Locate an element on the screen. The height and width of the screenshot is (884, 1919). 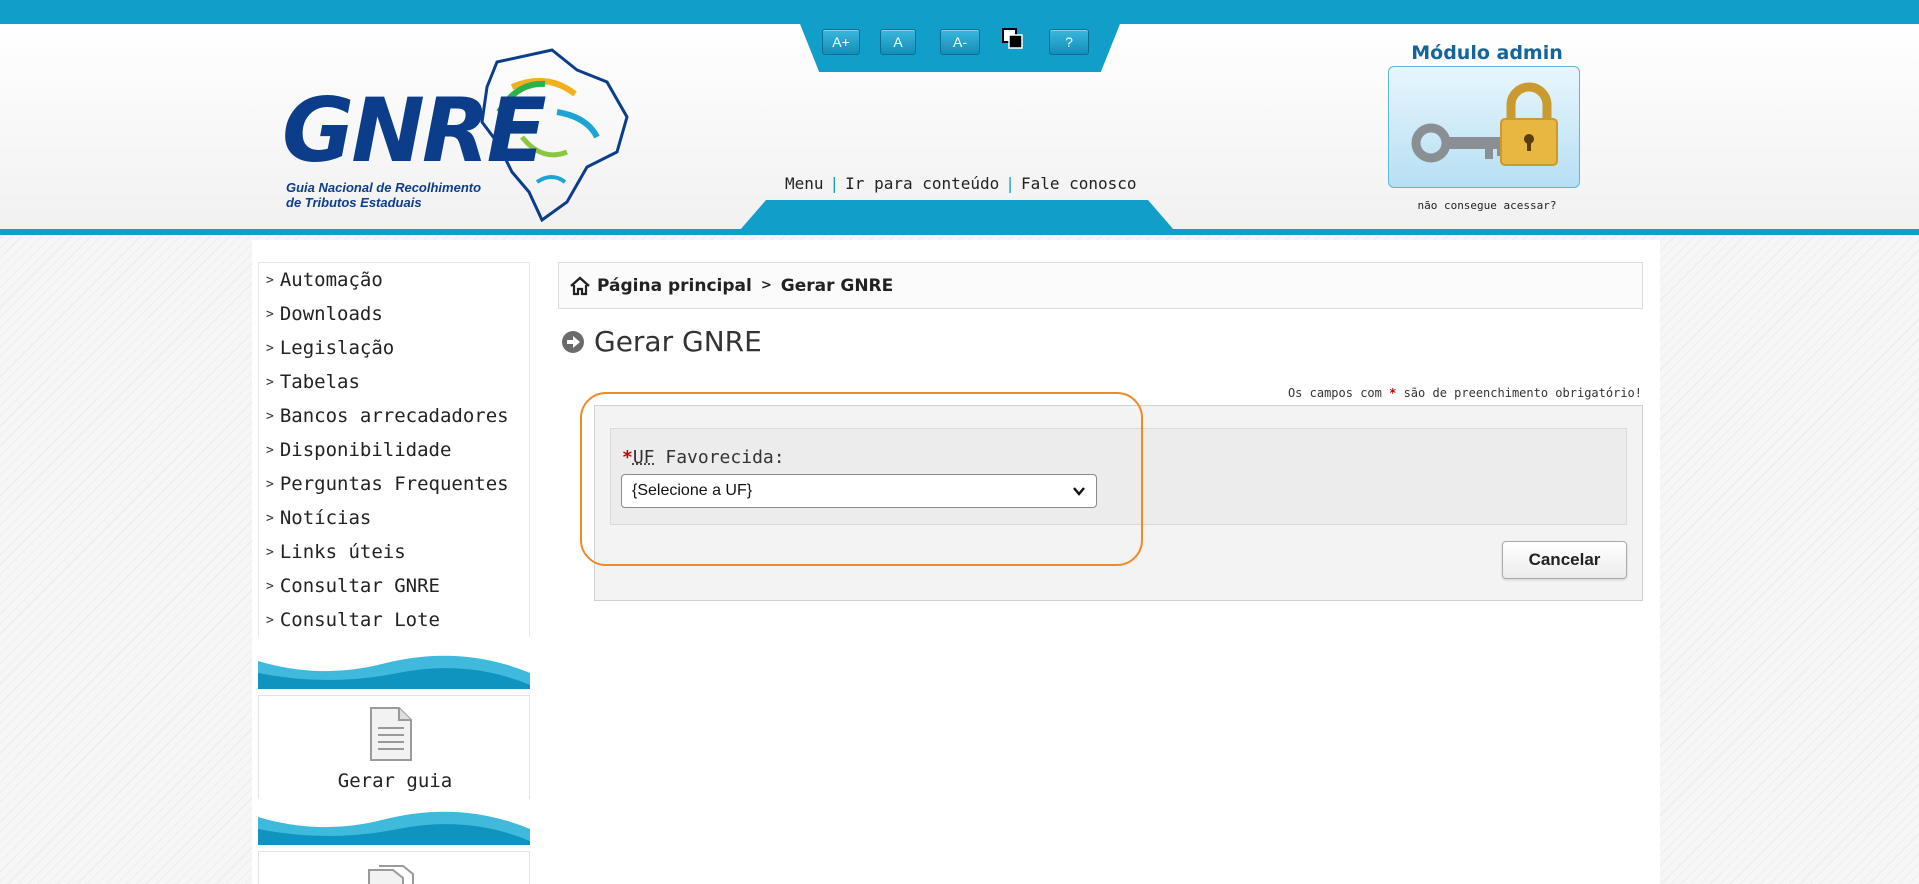
breadcrumb: Página principal > Gerar GNRE is located at coordinates (1100, 285).